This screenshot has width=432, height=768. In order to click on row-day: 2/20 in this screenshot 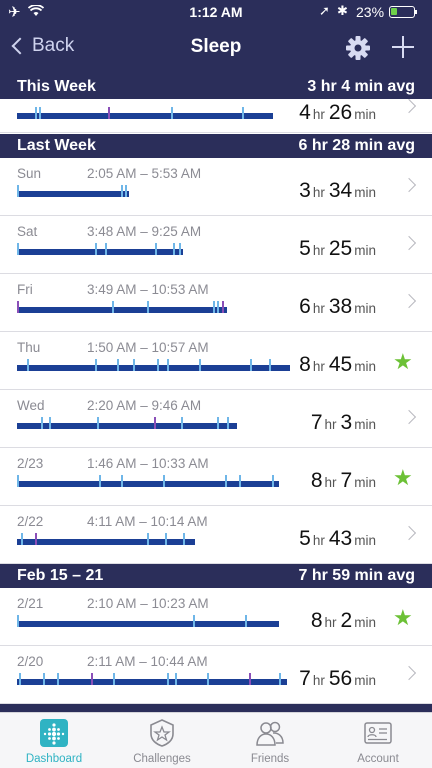, I will do `click(30, 661)`.